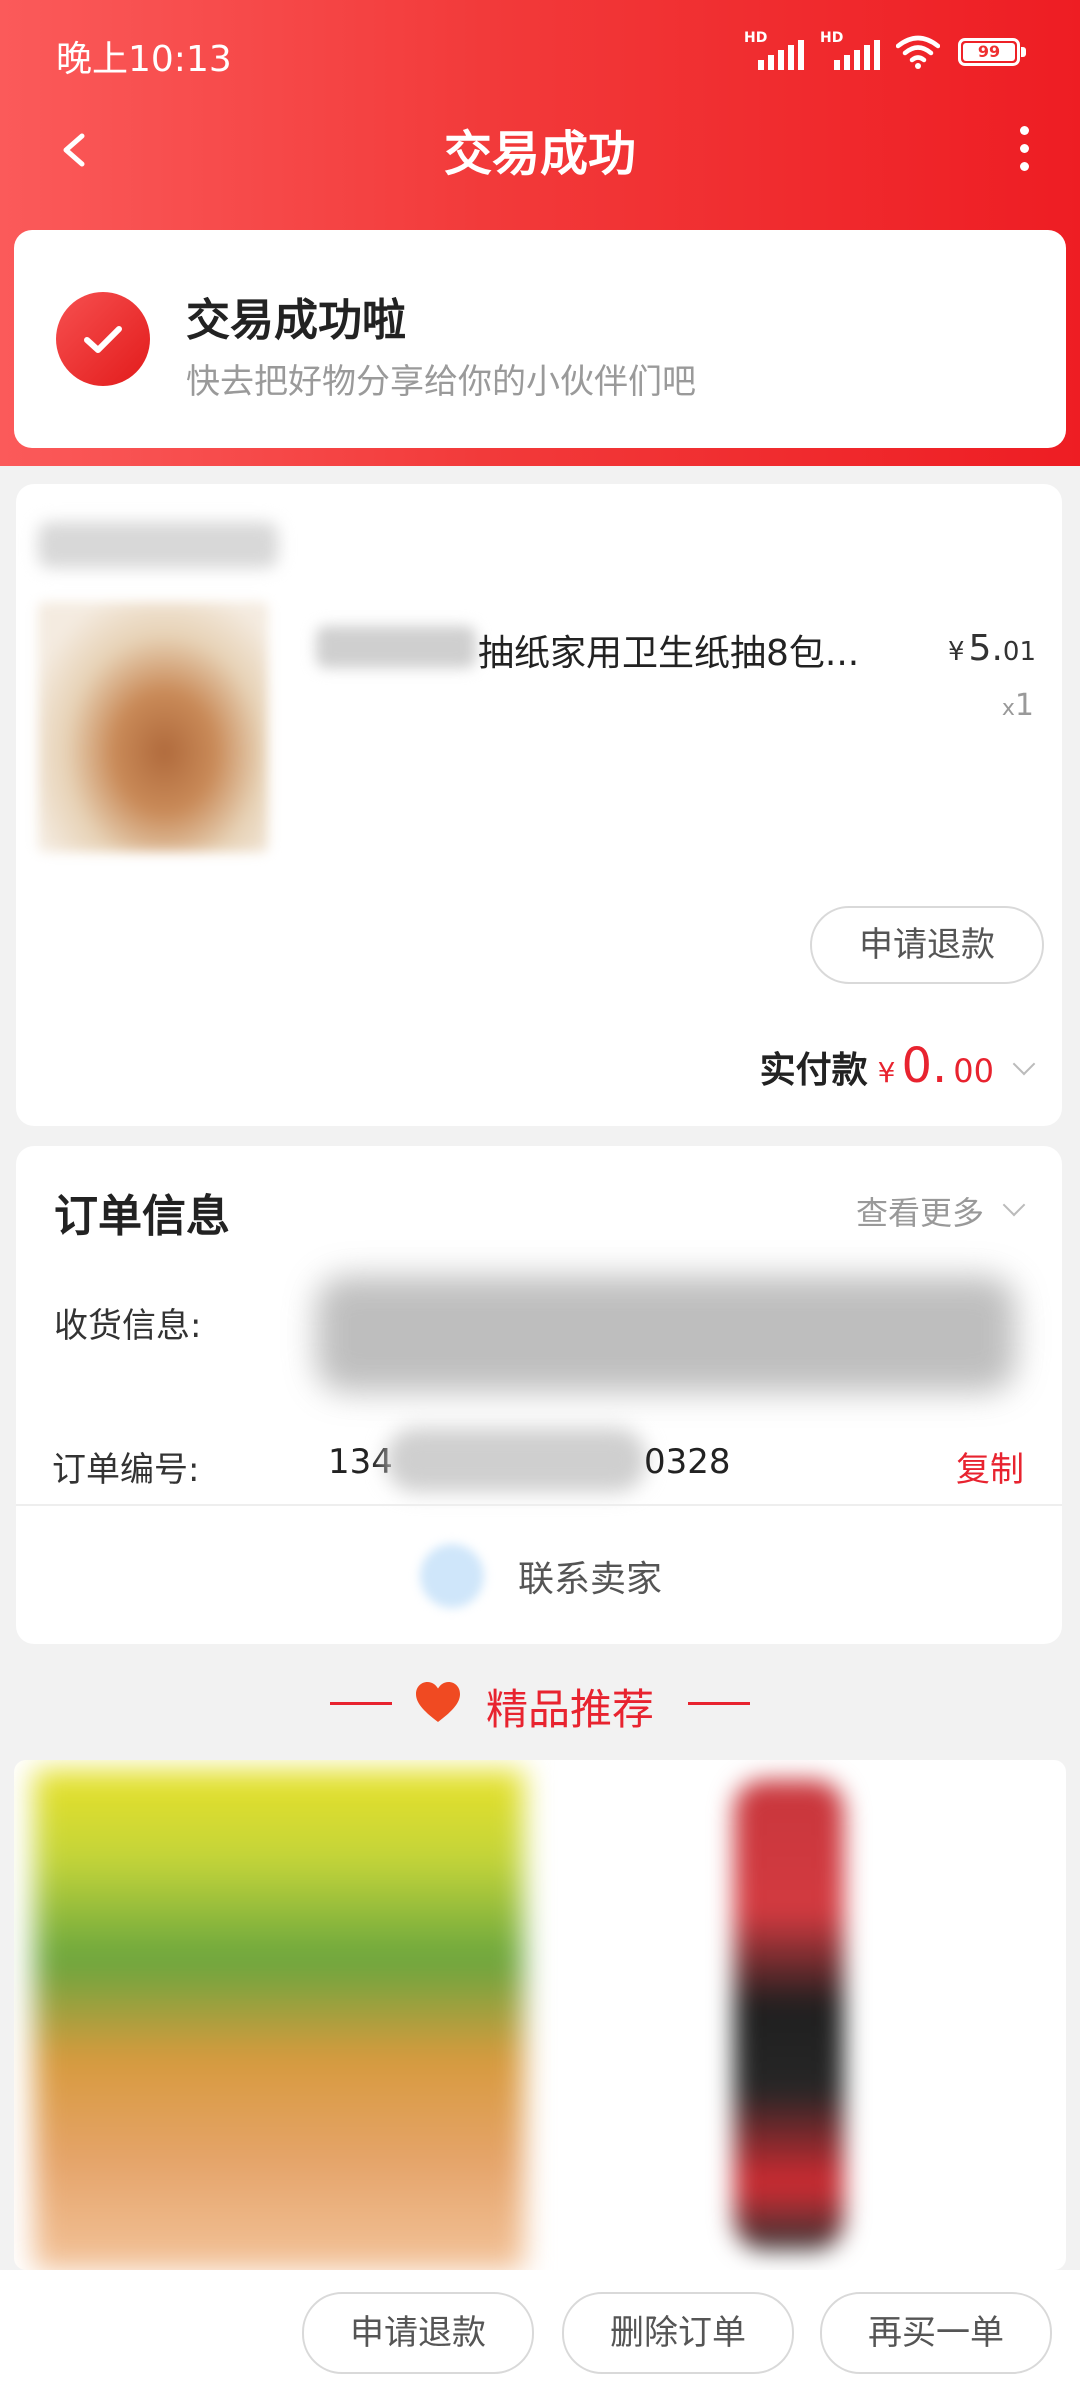 This screenshot has height=2400, width=1080. What do you see at coordinates (144, 59) in the screenshot?
I see `status-time: 晚上10:13` at bounding box center [144, 59].